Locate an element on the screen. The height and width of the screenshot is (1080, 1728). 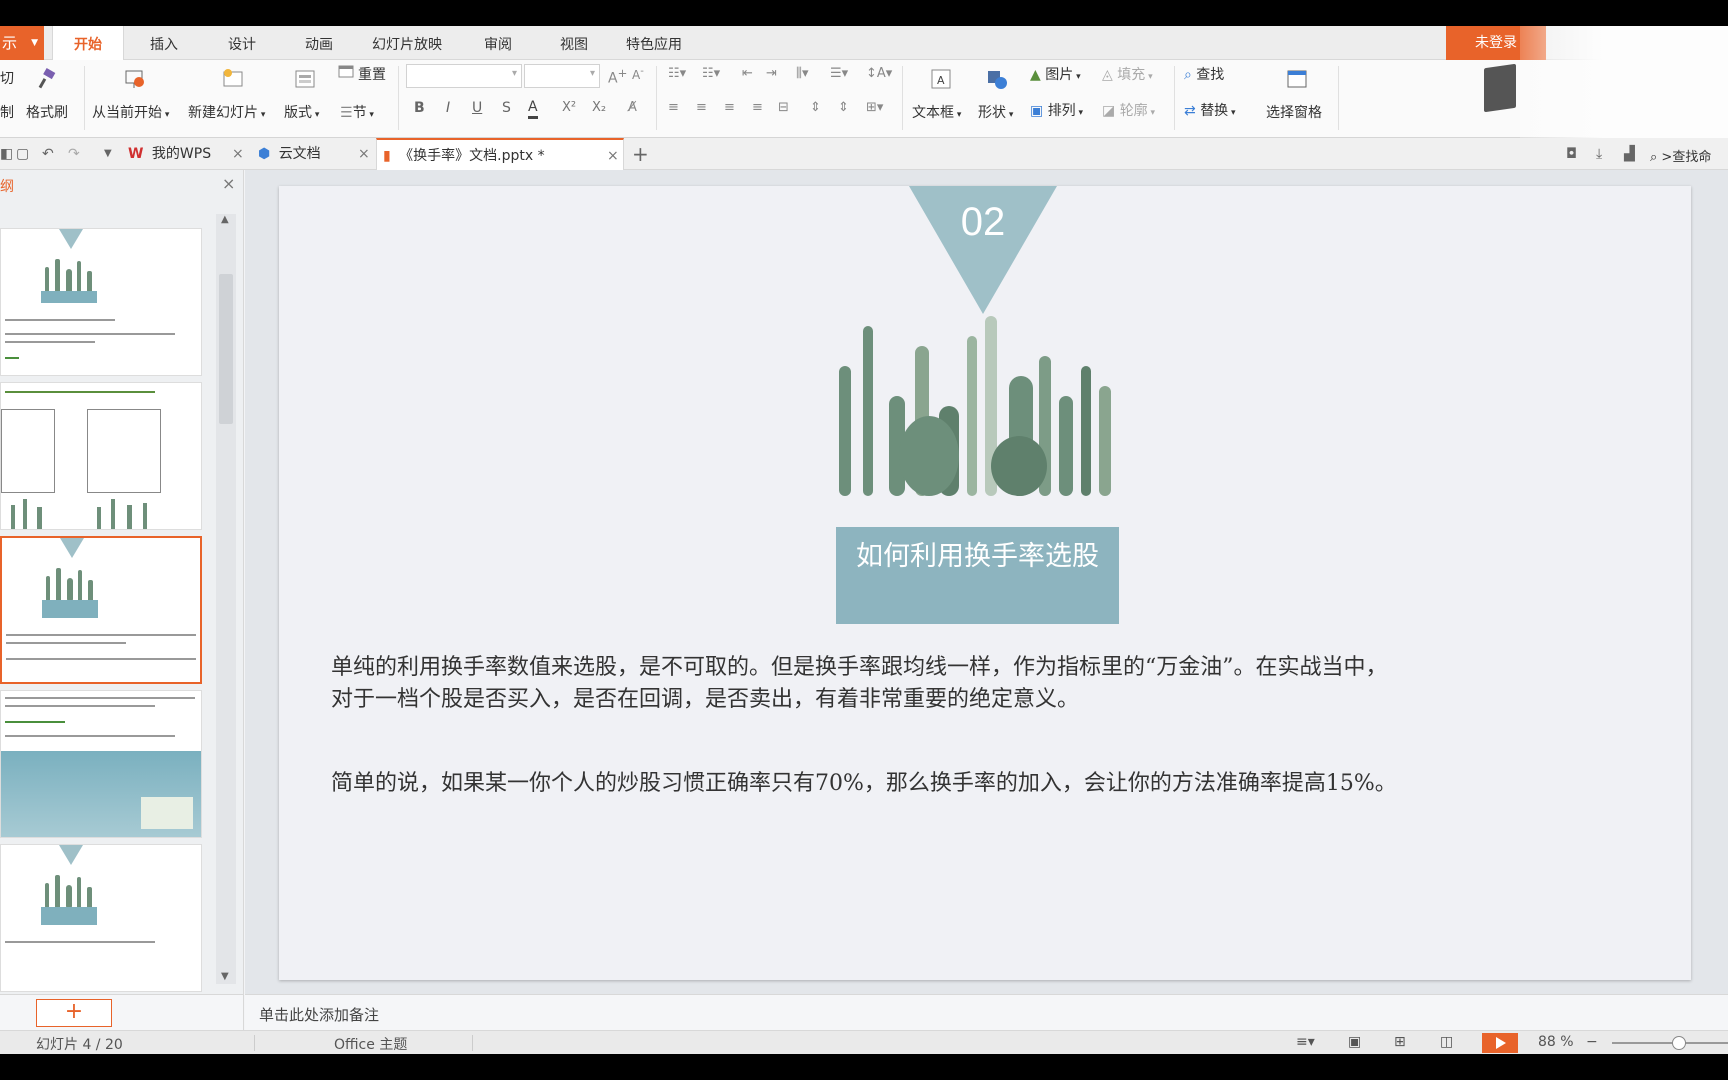
superscript-button: X² is located at coordinates (569, 107).